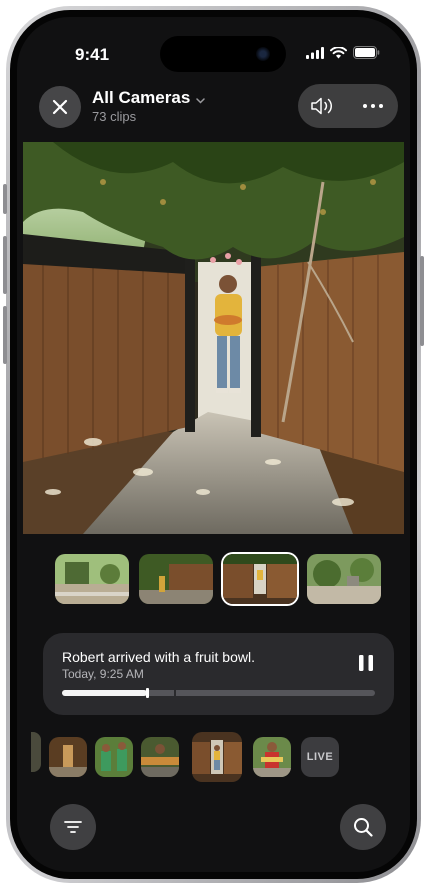 This screenshot has height=889, width=427. What do you see at coordinates (218, 693) in the screenshot?
I see `playback-scrubber` at bounding box center [218, 693].